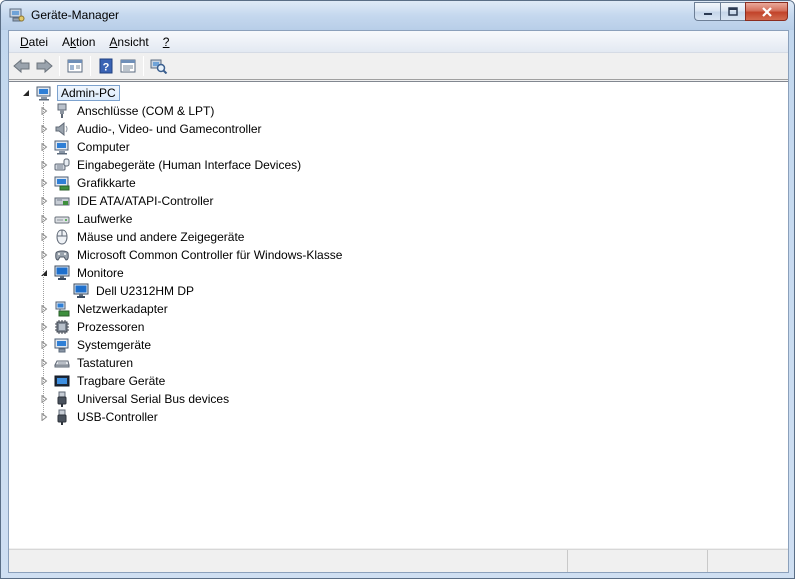 The image size is (795, 579). Describe the element at coordinates (87, 363) in the screenshot. I see `tree-category-node: Tastaturen` at that location.